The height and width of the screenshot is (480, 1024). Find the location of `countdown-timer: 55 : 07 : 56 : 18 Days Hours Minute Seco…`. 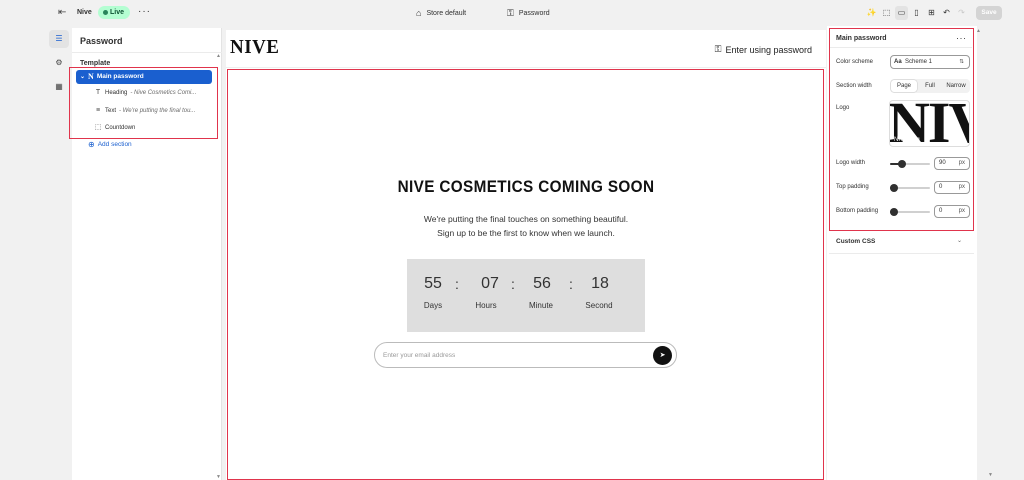

countdown-timer: 55 : 07 : 56 : 18 Days Hours Minute Seco… is located at coordinates (526, 295).